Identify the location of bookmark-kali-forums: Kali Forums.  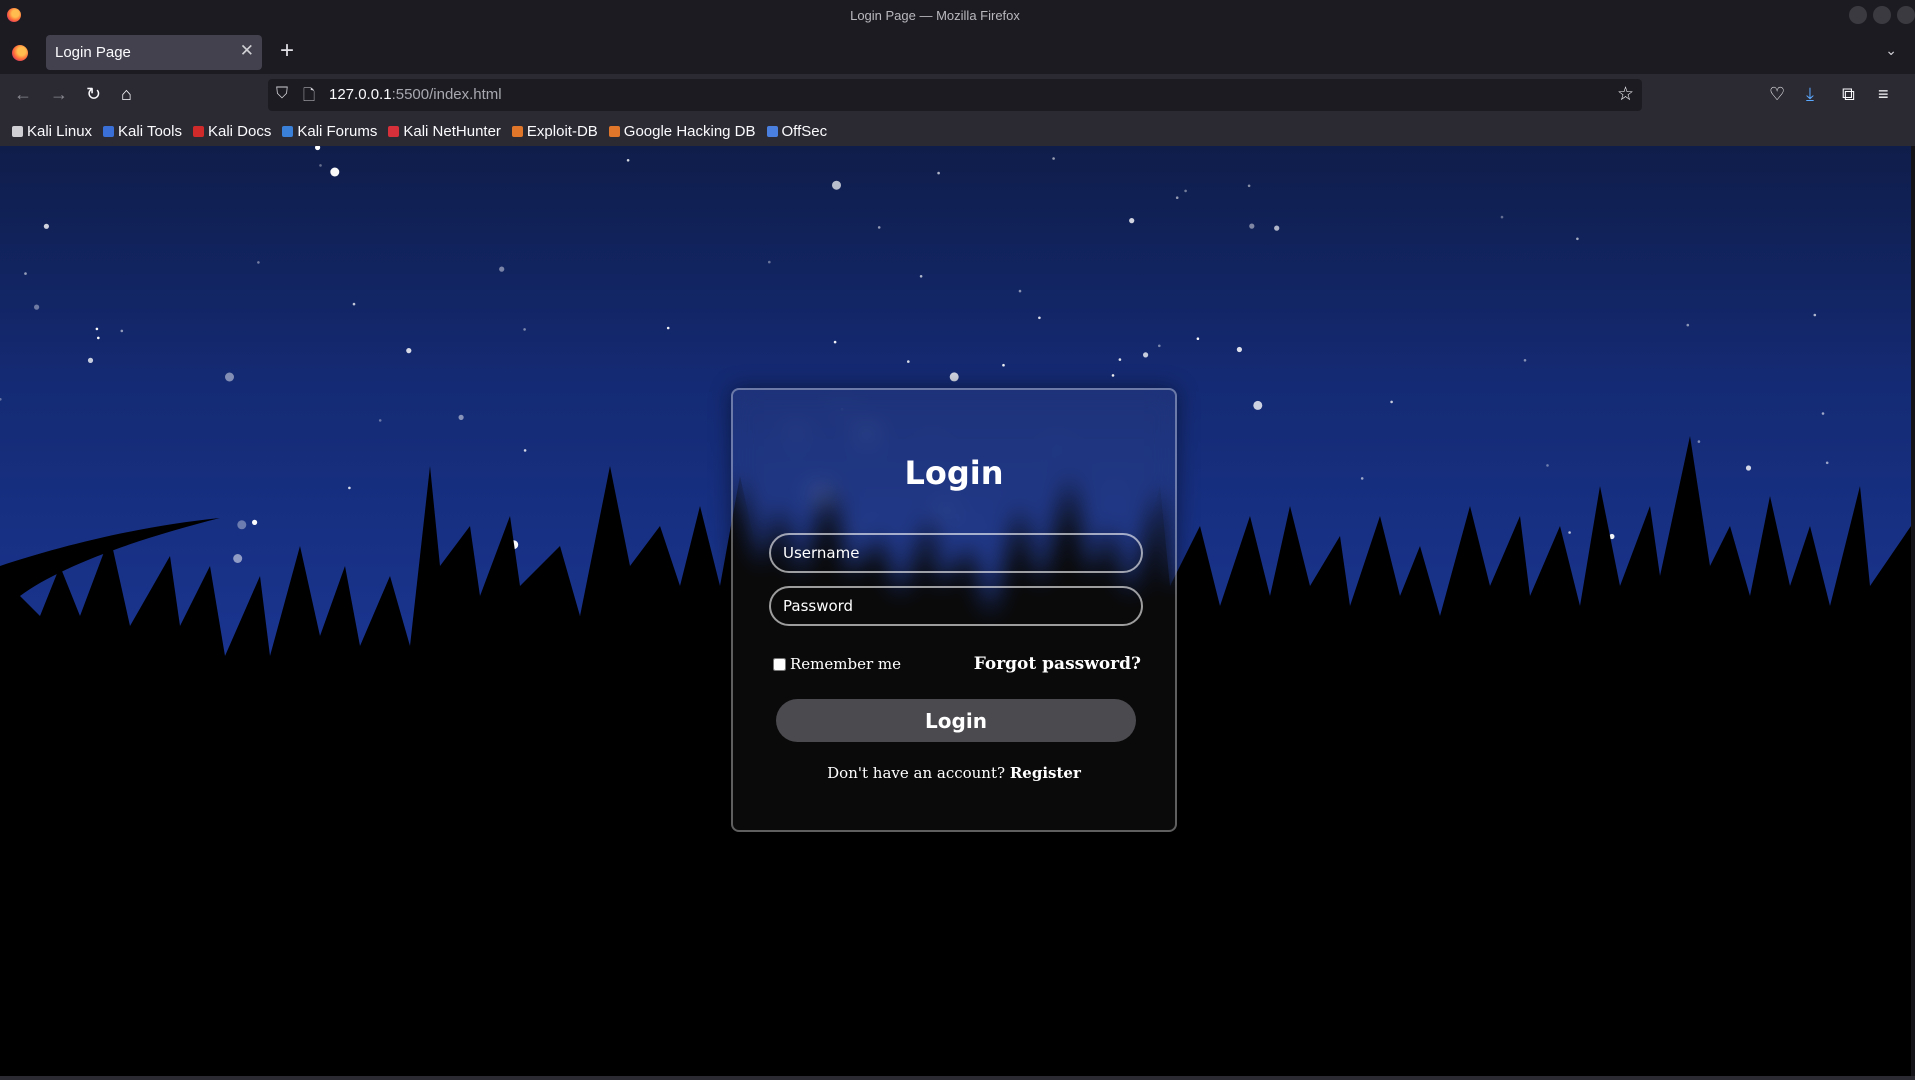
(329, 131).